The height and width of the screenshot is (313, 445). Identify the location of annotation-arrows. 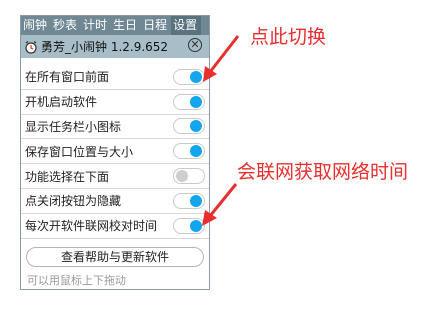
(221, 130).